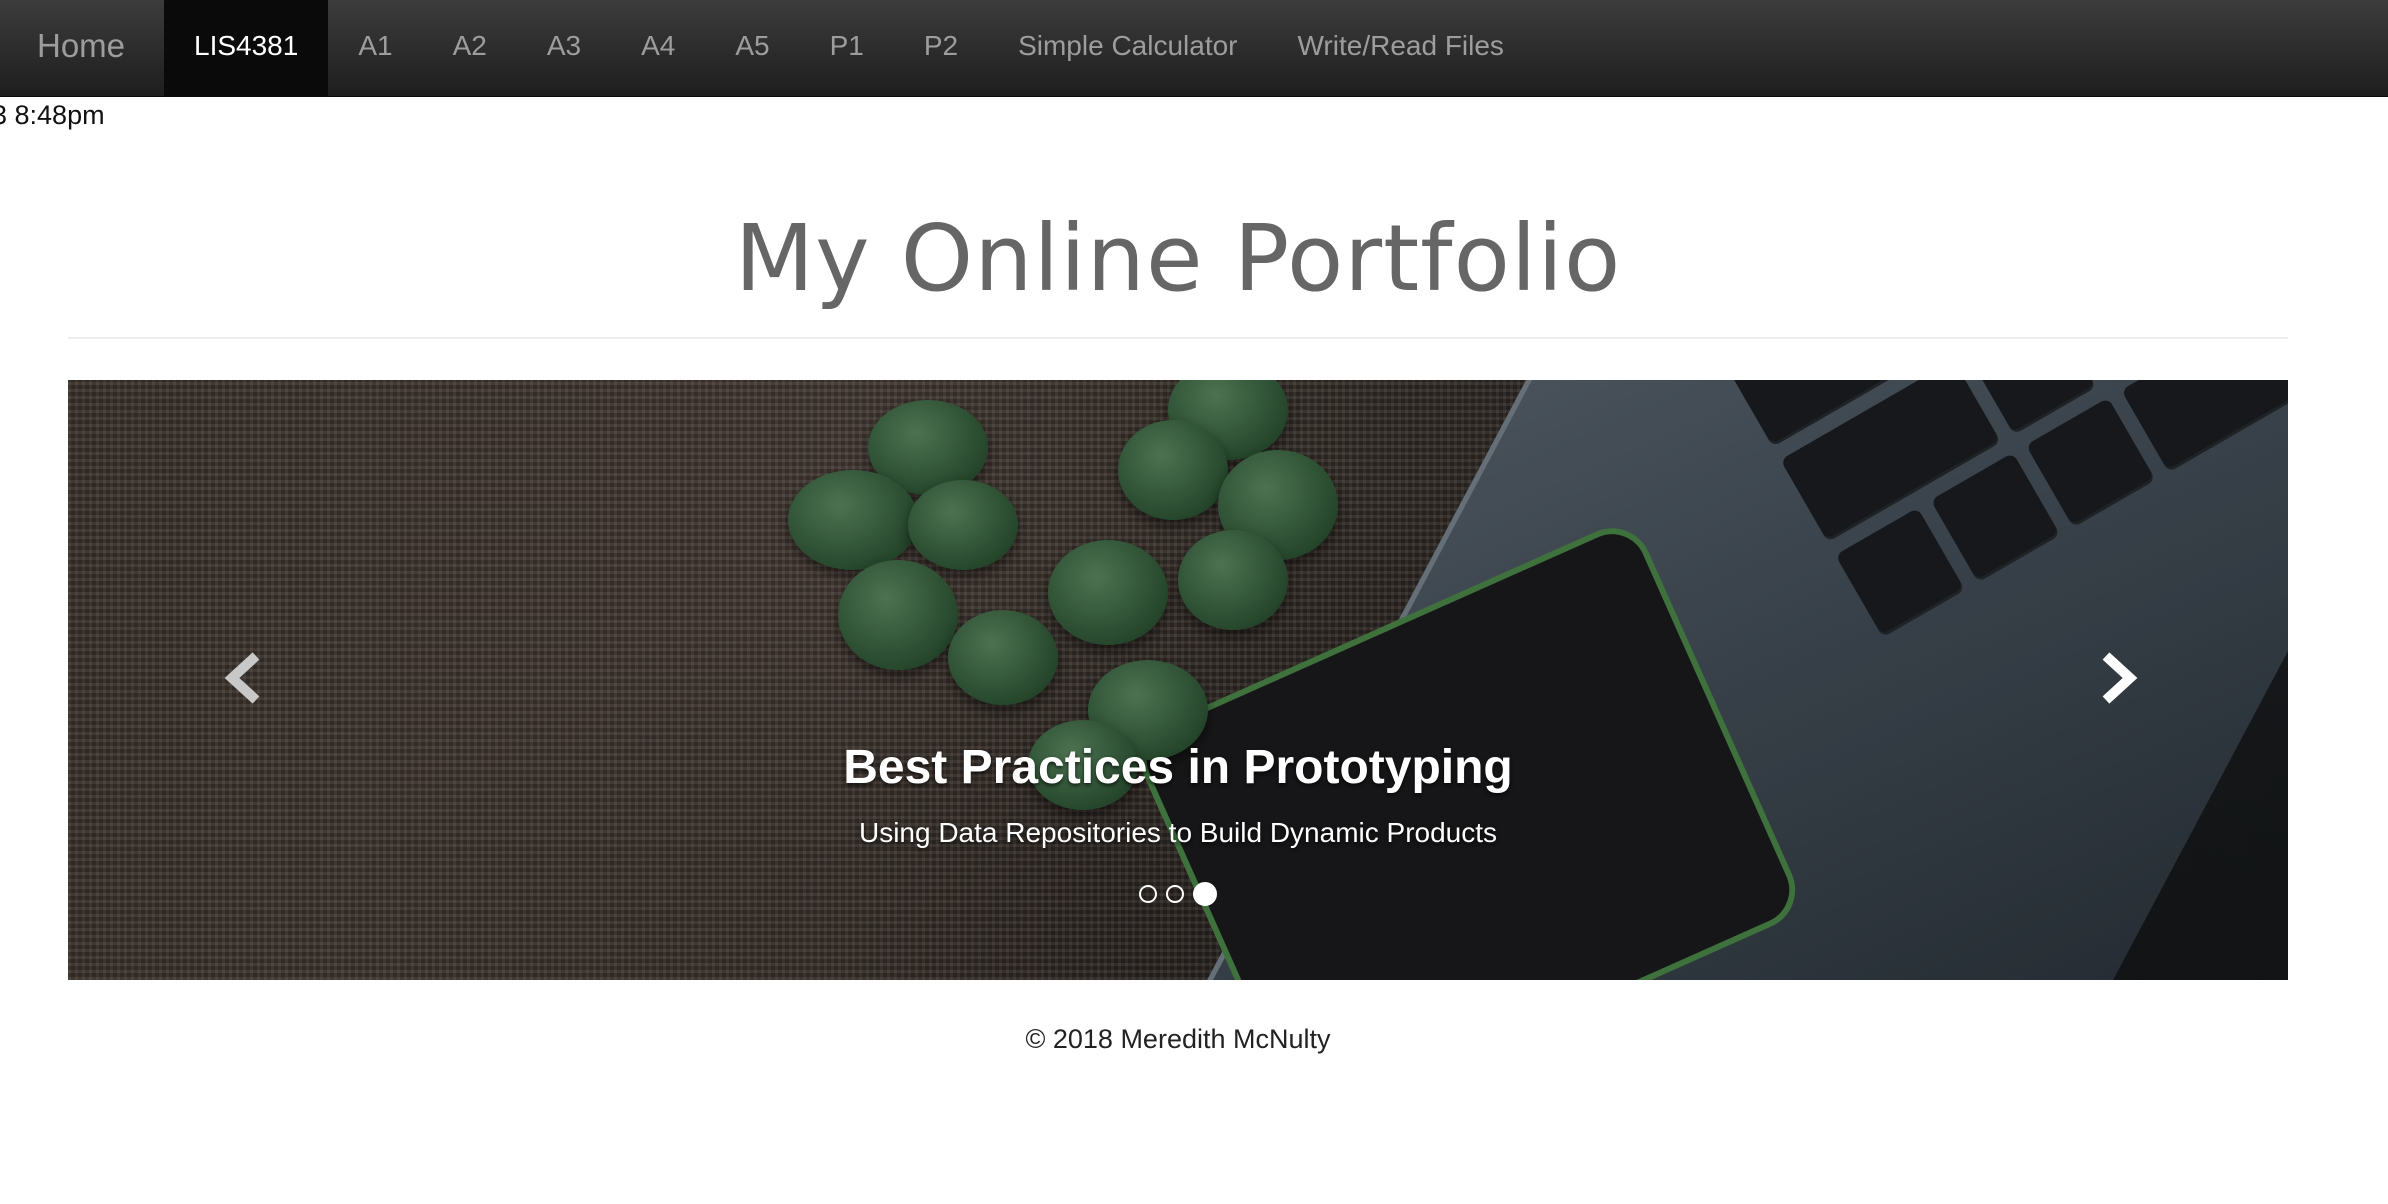 Image resolution: width=2388 pixels, height=1204 pixels. What do you see at coordinates (1178, 258) in the screenshot?
I see `page-title: My Online Portfolio` at bounding box center [1178, 258].